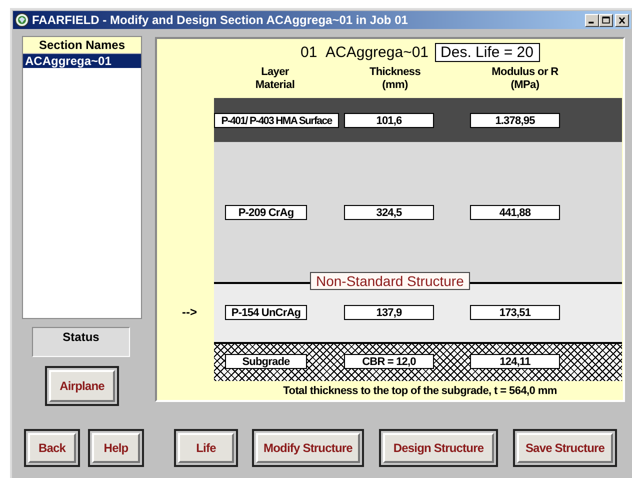  I want to click on material-field: P-154 UnCrAg, so click(266, 312).